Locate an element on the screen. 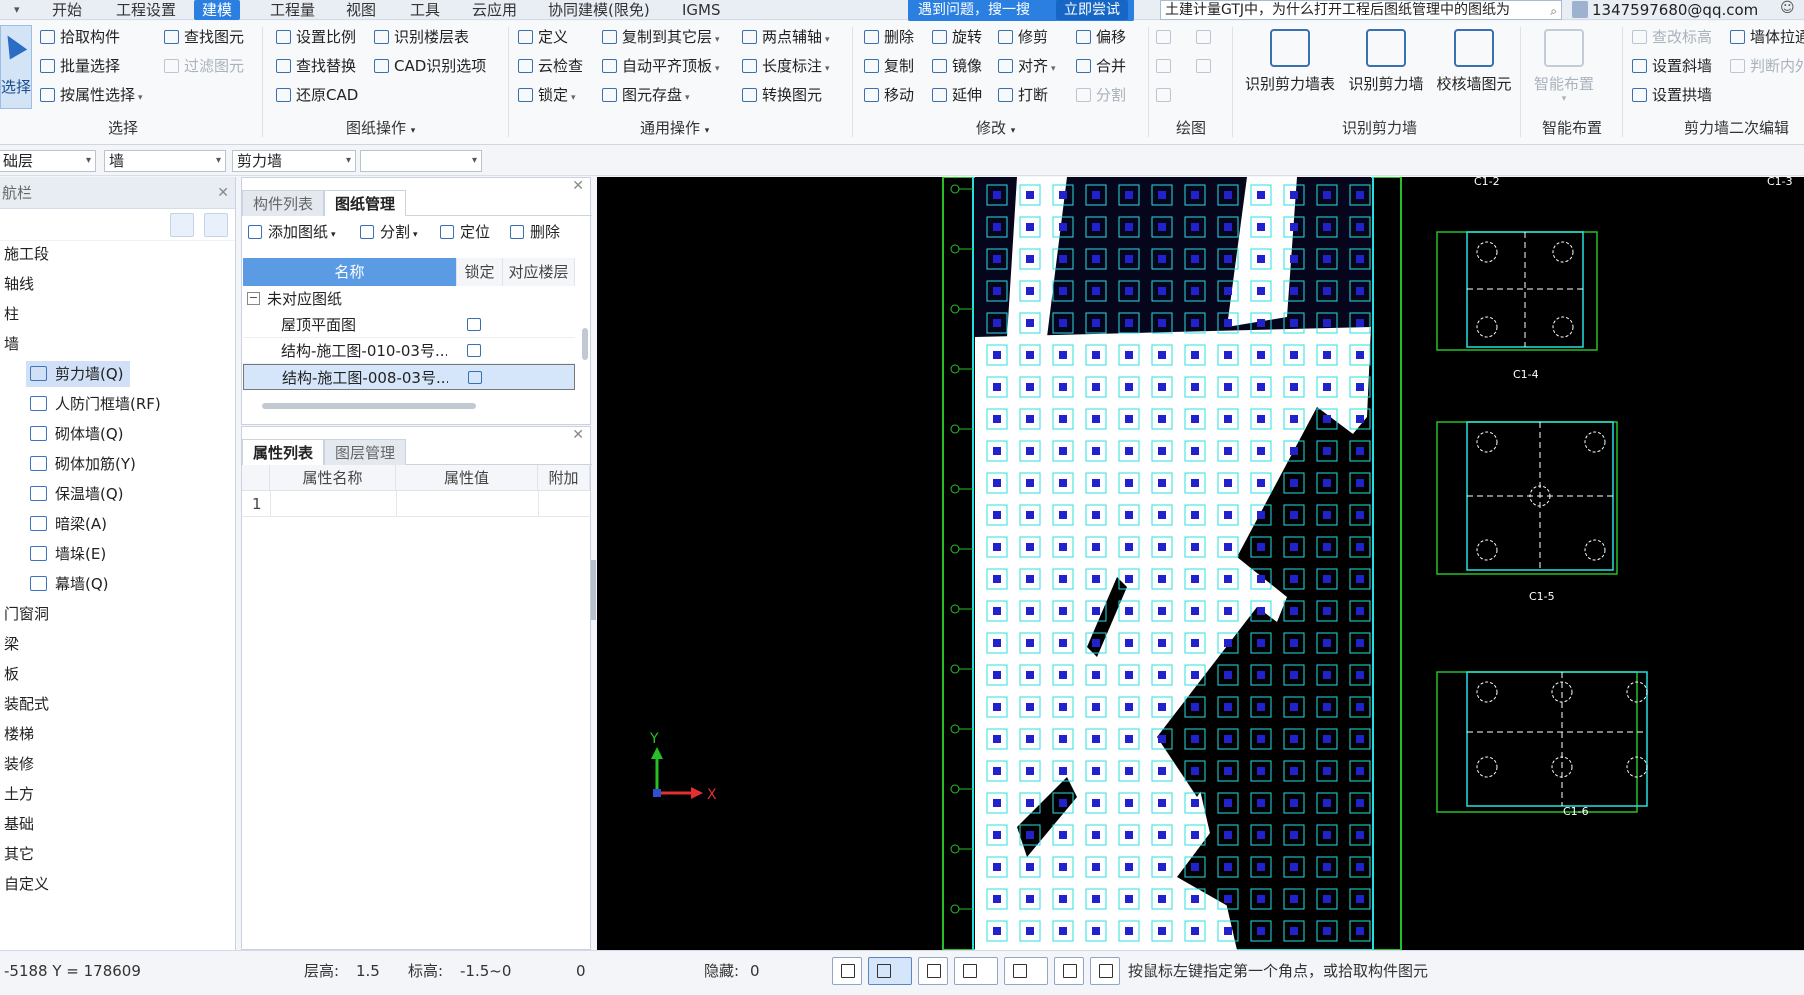  set-scale-button: 设置比例 is located at coordinates (315, 37).